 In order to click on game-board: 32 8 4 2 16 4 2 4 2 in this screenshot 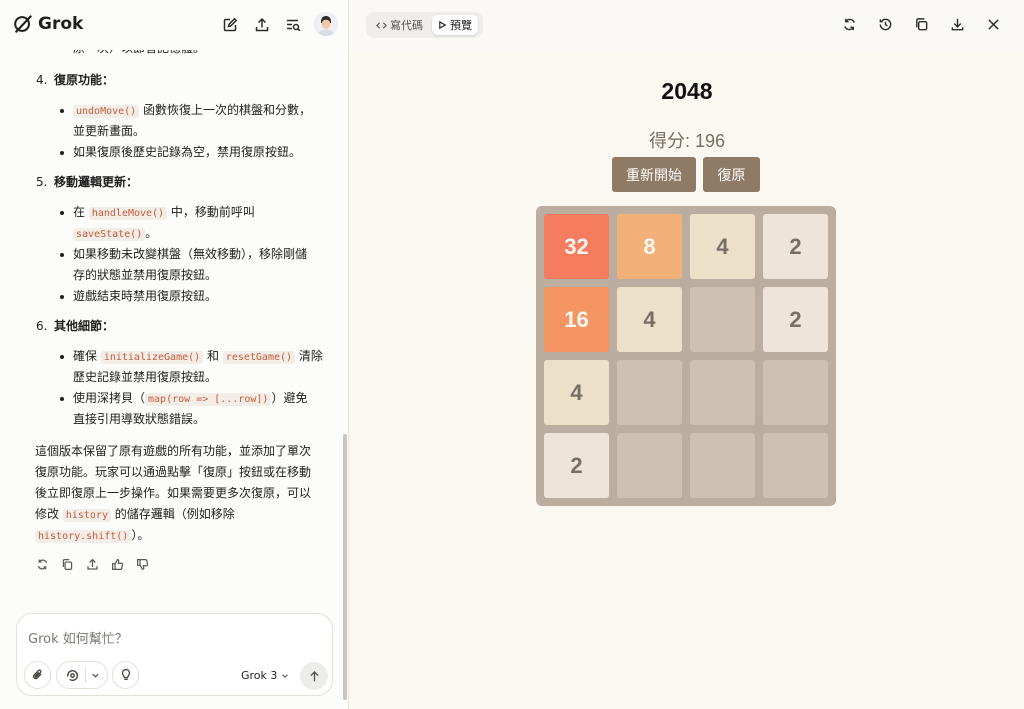, I will do `click(686, 356)`.